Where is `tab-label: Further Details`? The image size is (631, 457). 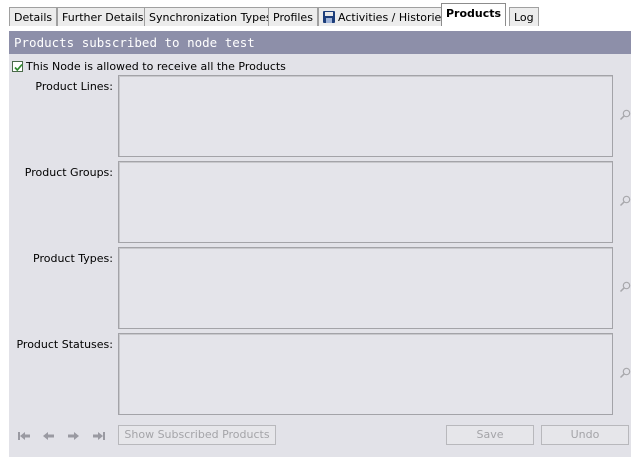
tab-label: Further Details is located at coordinates (103, 17).